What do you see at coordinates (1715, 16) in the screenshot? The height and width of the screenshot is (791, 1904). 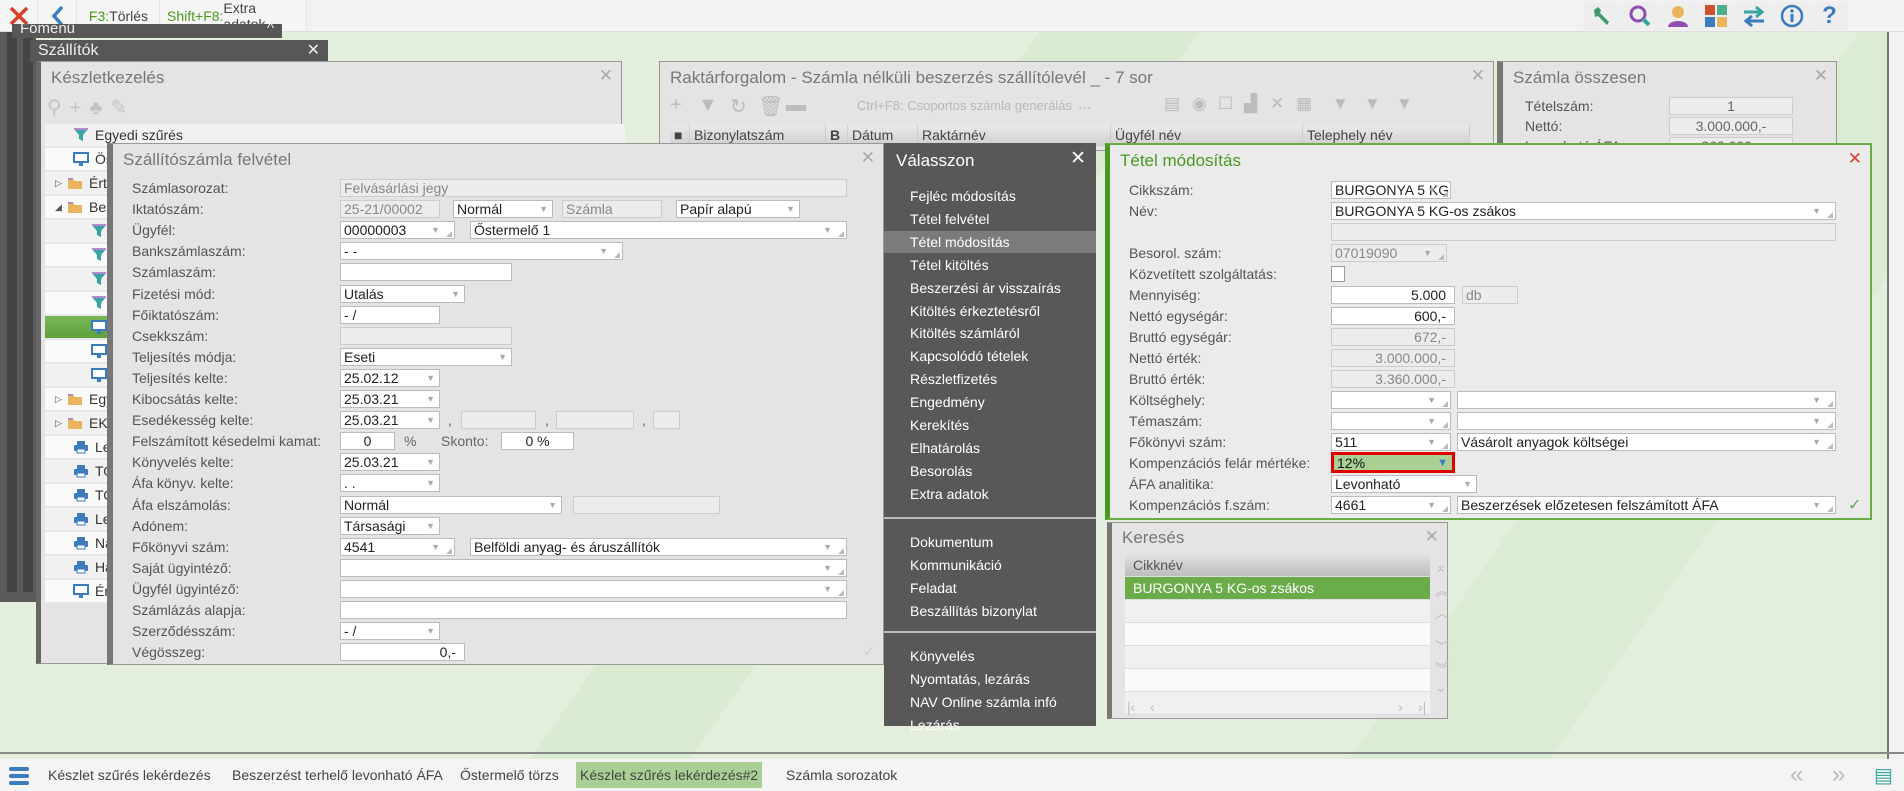 I see `apps-button` at bounding box center [1715, 16].